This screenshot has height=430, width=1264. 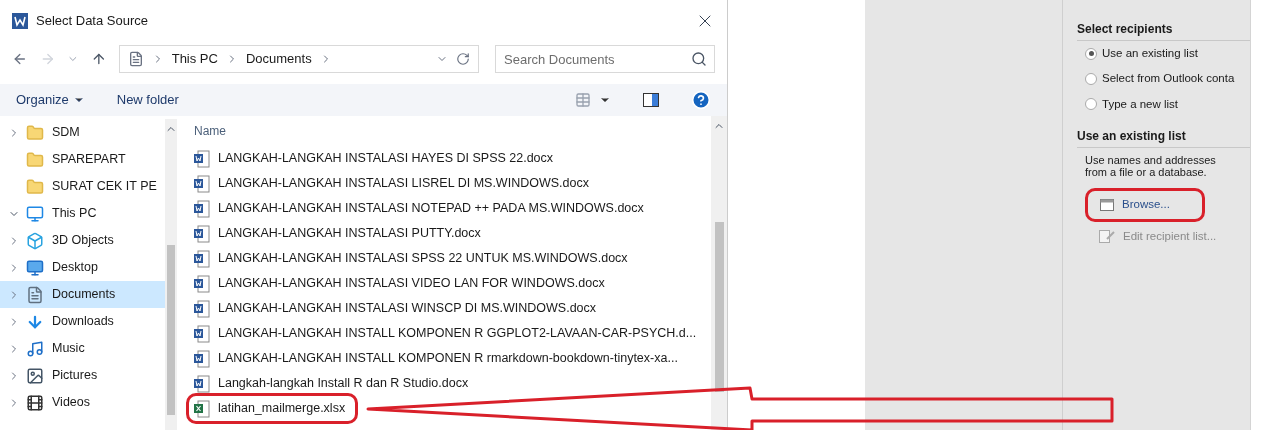 I want to click on file-row: Langkah-langkah Install R dan R Studio.docx, so click(x=450, y=383).